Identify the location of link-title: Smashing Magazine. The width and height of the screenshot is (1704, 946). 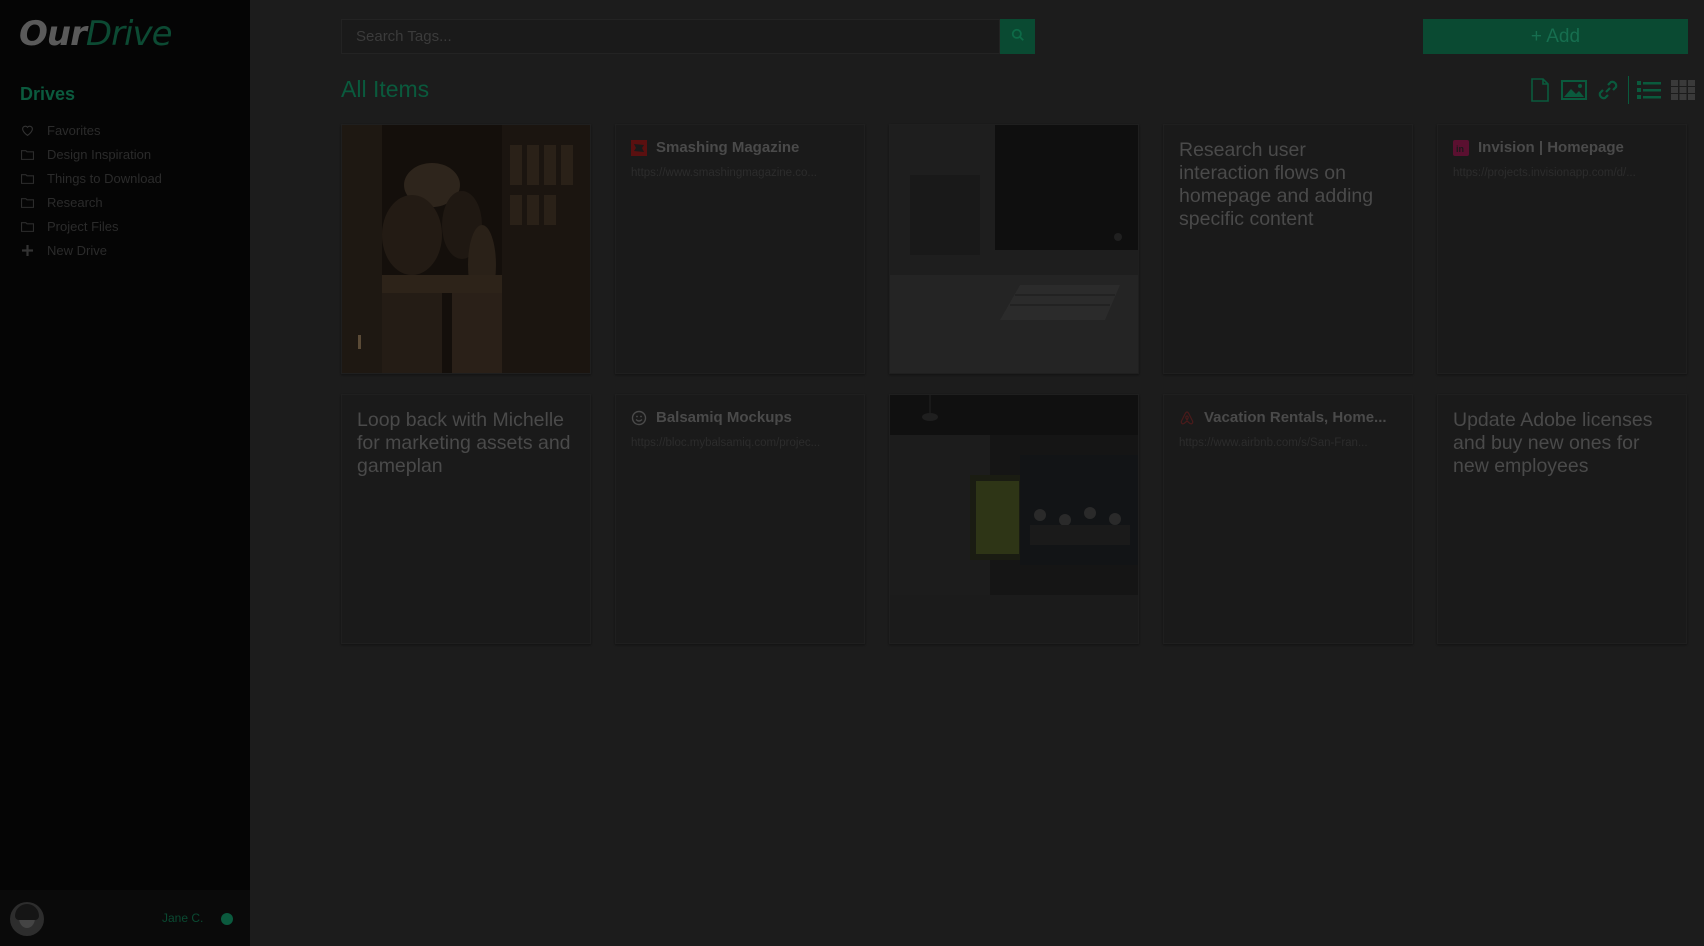
(728, 147).